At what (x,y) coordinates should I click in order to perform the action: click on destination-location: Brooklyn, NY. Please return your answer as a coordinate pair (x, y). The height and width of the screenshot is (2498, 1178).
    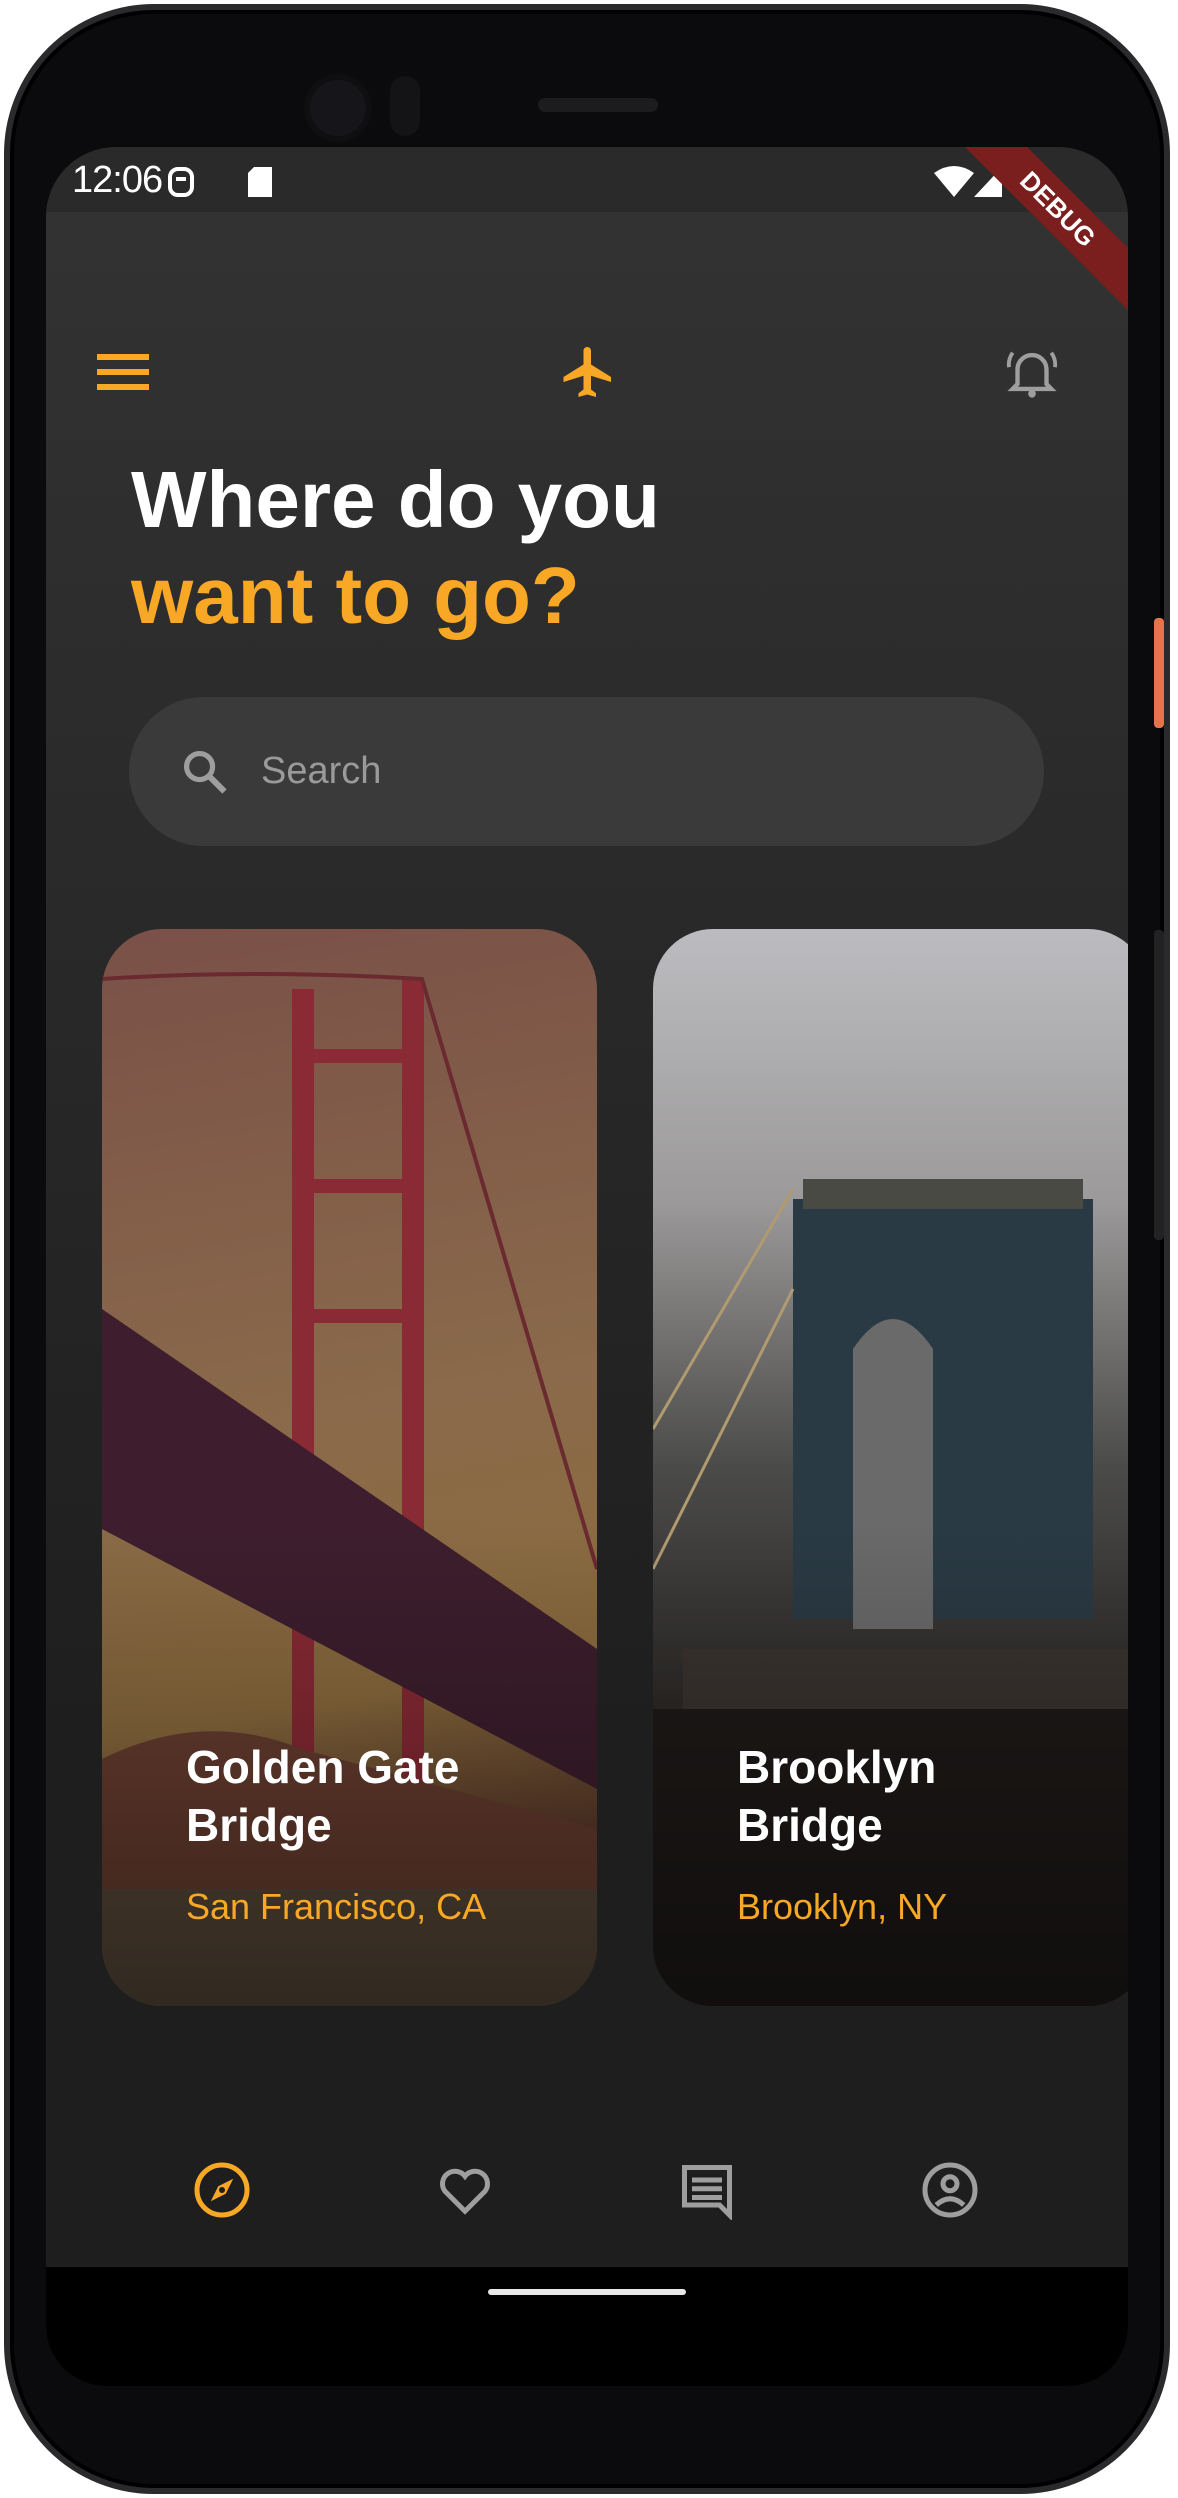
    Looking at the image, I should click on (842, 1906).